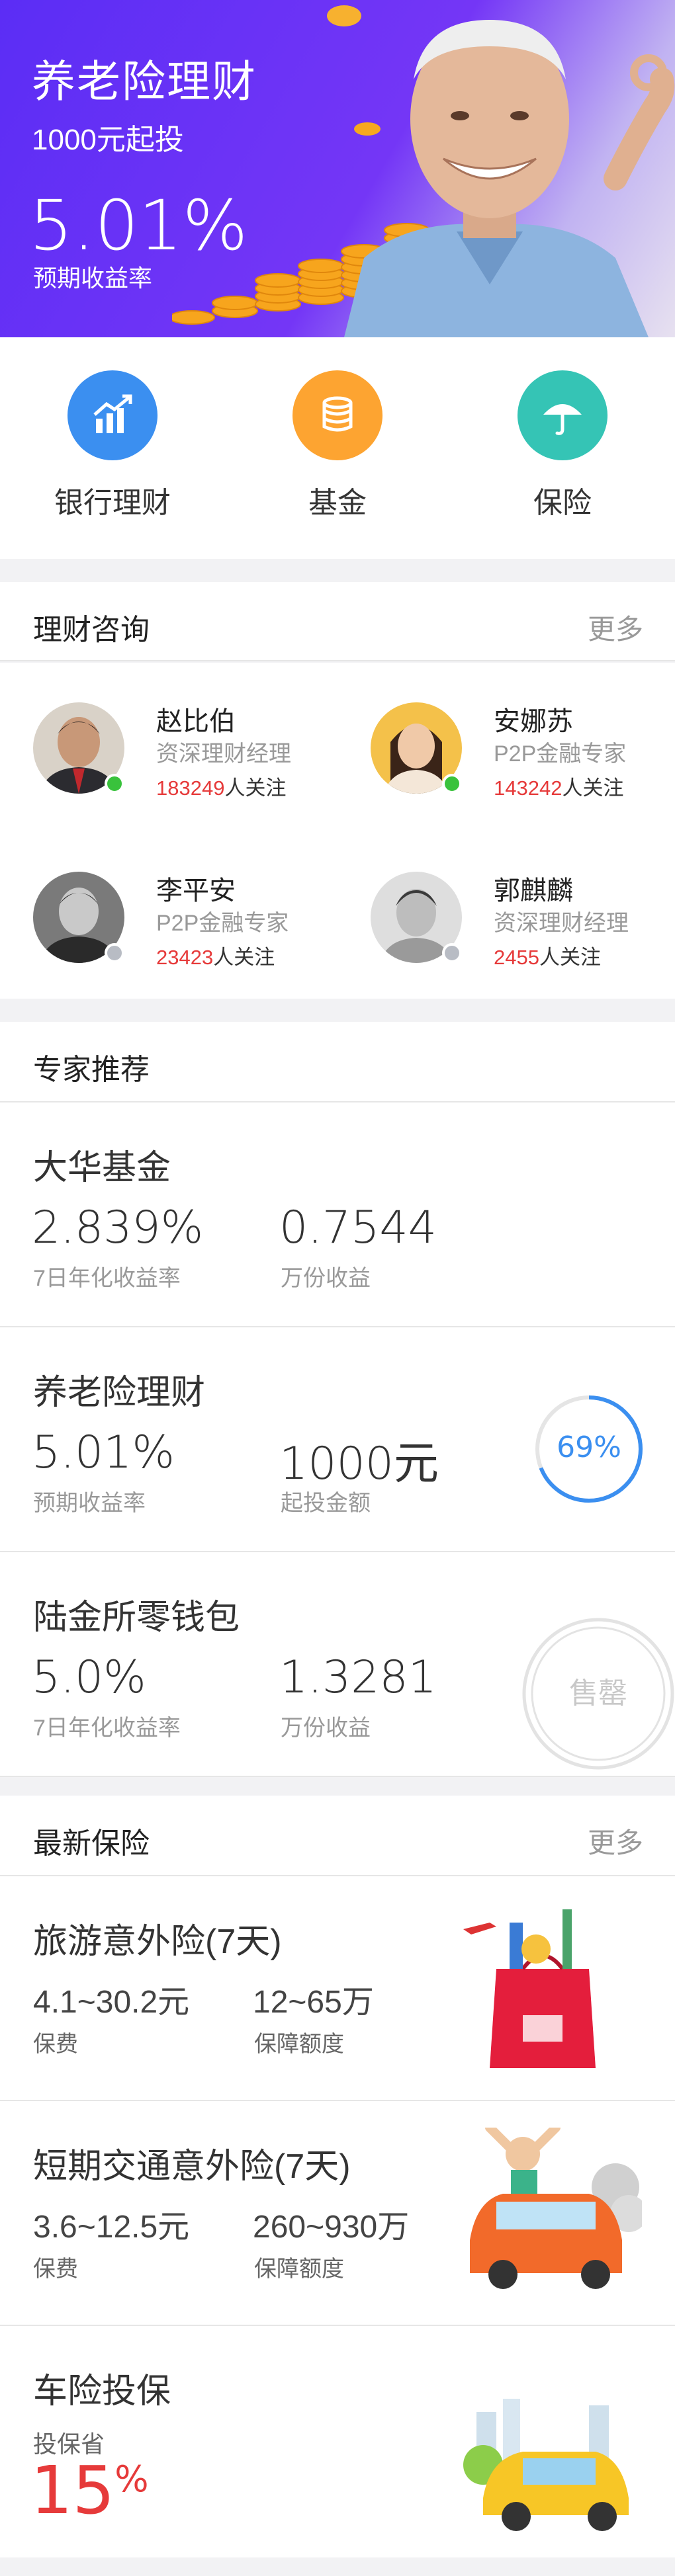  What do you see at coordinates (93, 278) in the screenshot?
I see `banner-rate-label: 预期收益率` at bounding box center [93, 278].